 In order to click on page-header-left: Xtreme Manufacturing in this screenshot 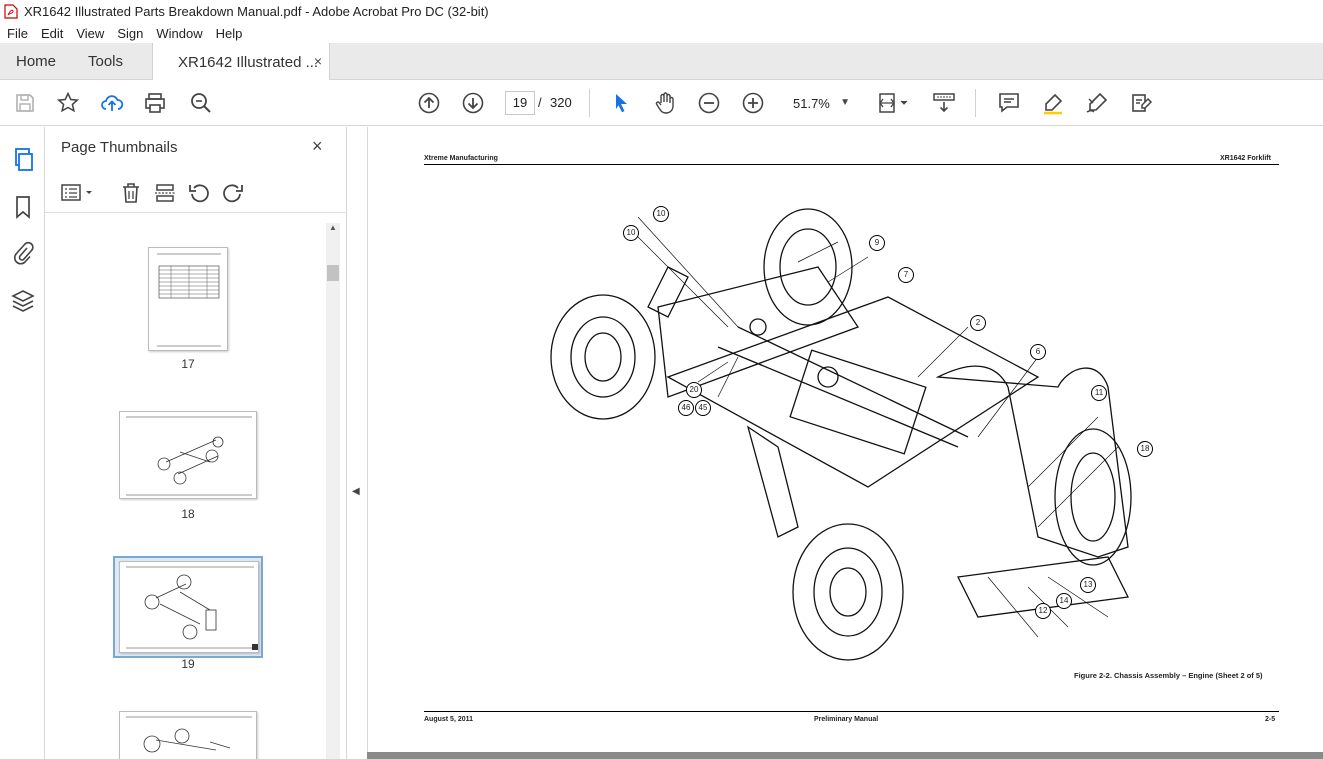, I will do `click(461, 158)`.